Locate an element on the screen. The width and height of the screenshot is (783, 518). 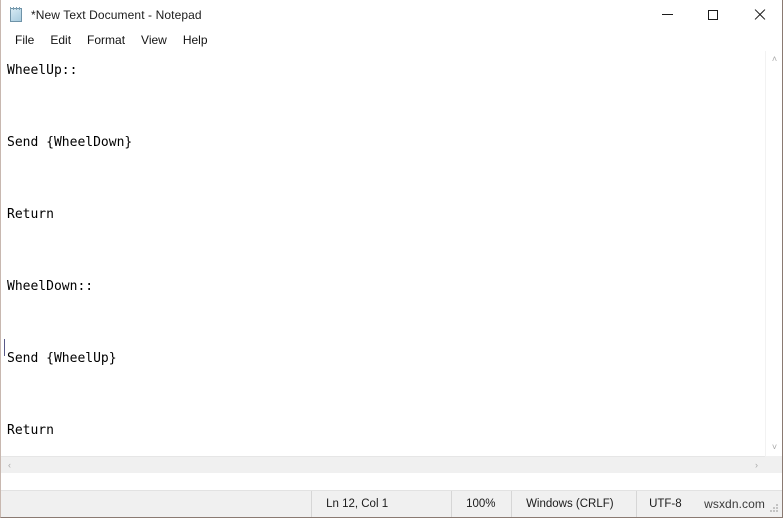
menu-item-file: File is located at coordinates (24, 40).